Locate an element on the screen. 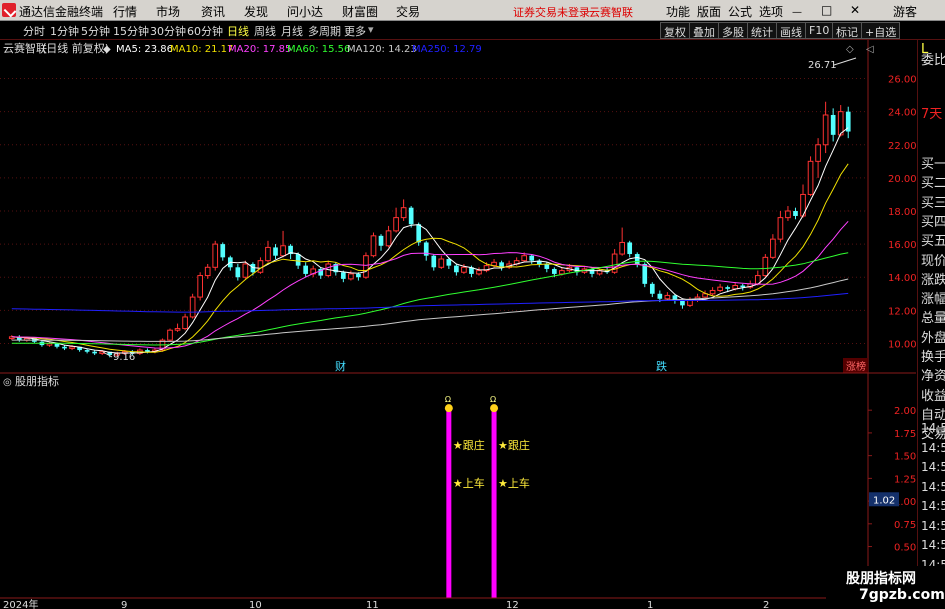  close-icon: ✕ is located at coordinates (855, 10).